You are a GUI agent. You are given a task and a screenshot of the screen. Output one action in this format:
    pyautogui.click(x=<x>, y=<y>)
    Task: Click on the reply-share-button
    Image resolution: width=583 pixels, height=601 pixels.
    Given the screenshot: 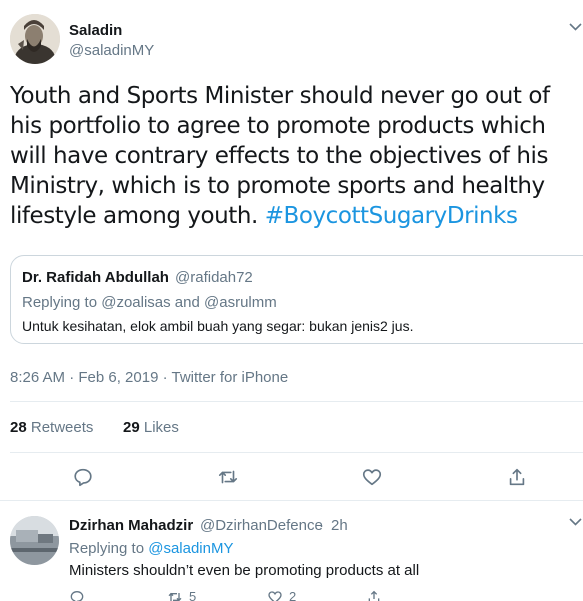 What is the action you would take?
    pyautogui.click(x=374, y=595)
    